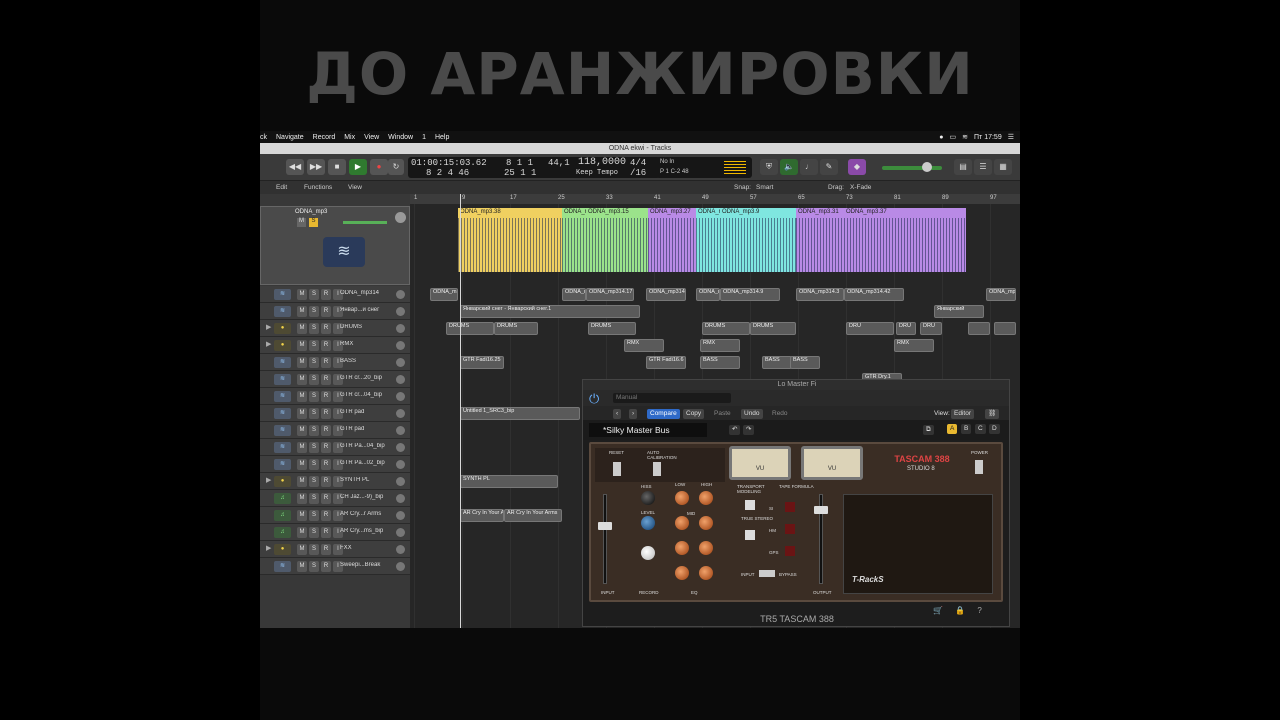  I want to click on track-header-row: ▶ ● M S R I DRUMS, so click(335, 328).